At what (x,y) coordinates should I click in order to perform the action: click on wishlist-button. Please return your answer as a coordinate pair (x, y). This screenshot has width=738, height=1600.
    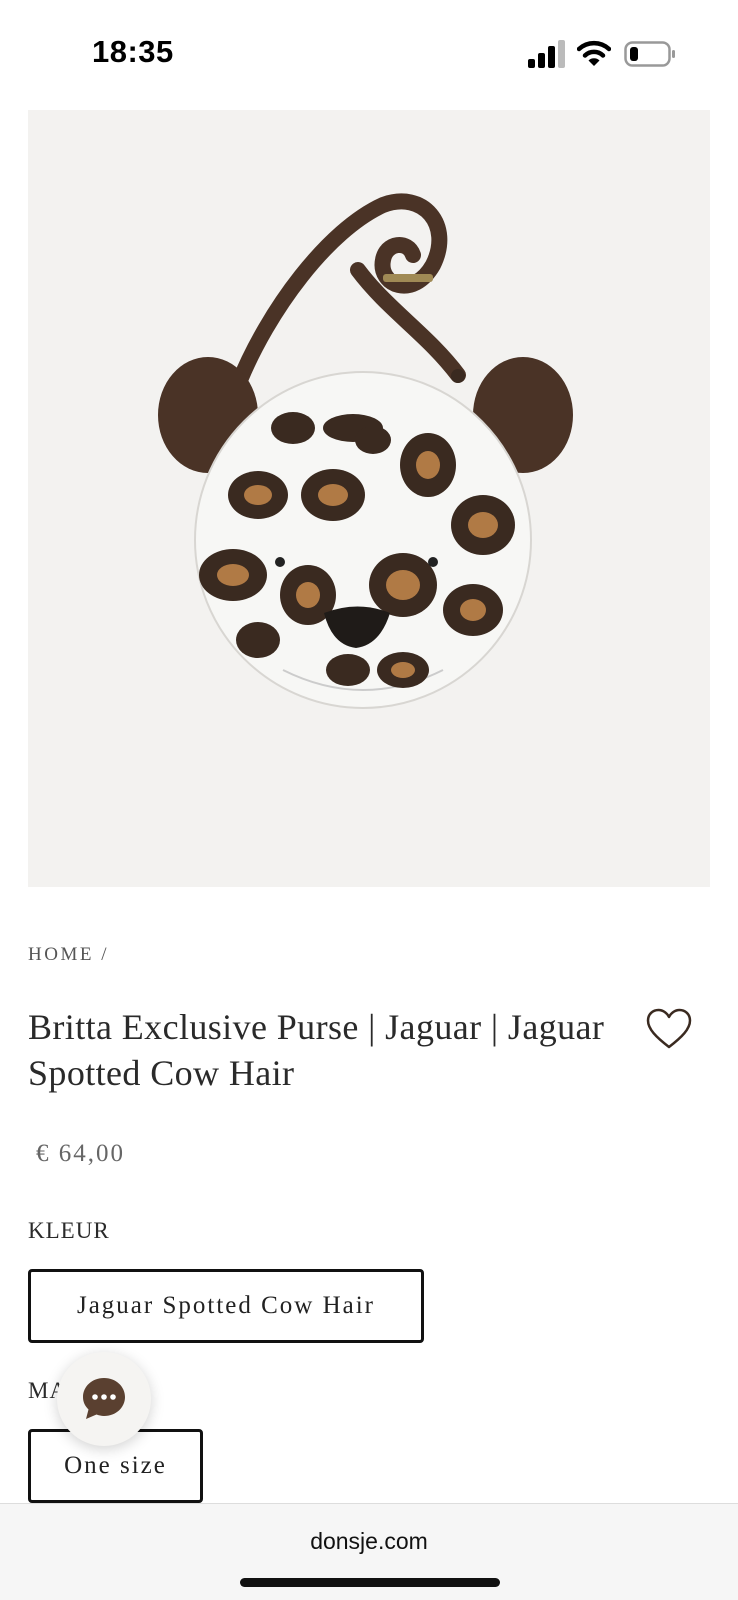
    Looking at the image, I should click on (669, 1029).